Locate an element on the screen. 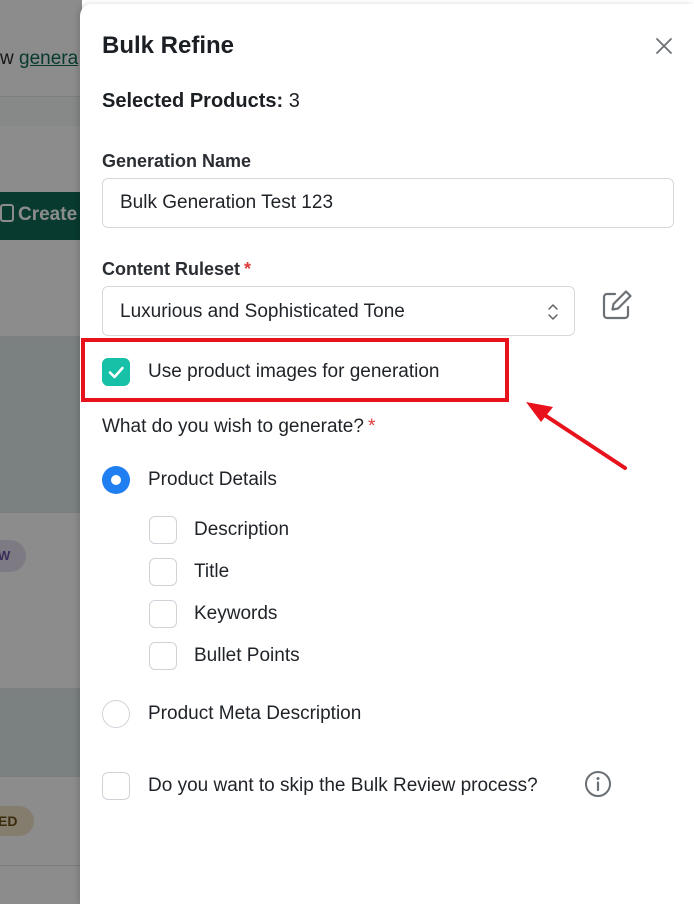 Image resolution: width=694 pixels, height=904 pixels. edit-icon is located at coordinates (617, 305).